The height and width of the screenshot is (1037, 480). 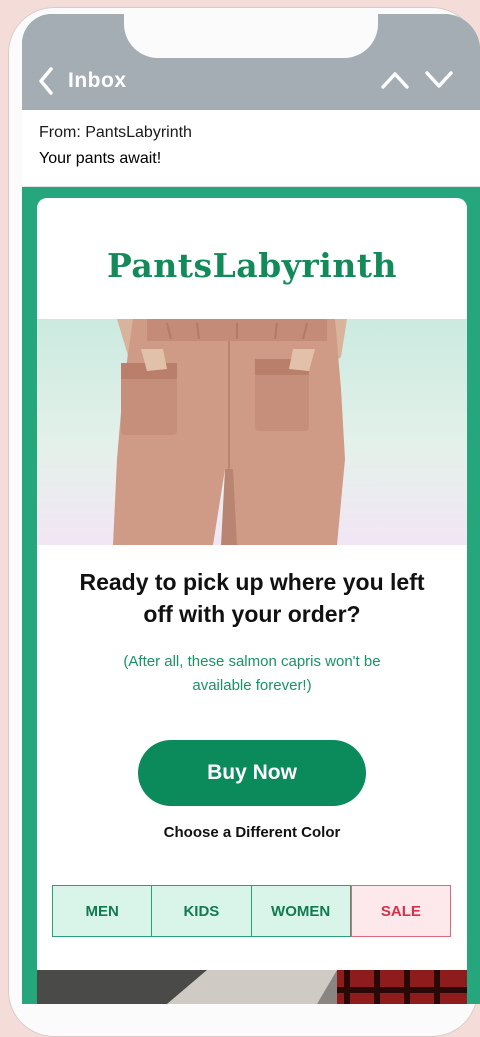 I want to click on salmon-pants-illustration, so click(x=230, y=432).